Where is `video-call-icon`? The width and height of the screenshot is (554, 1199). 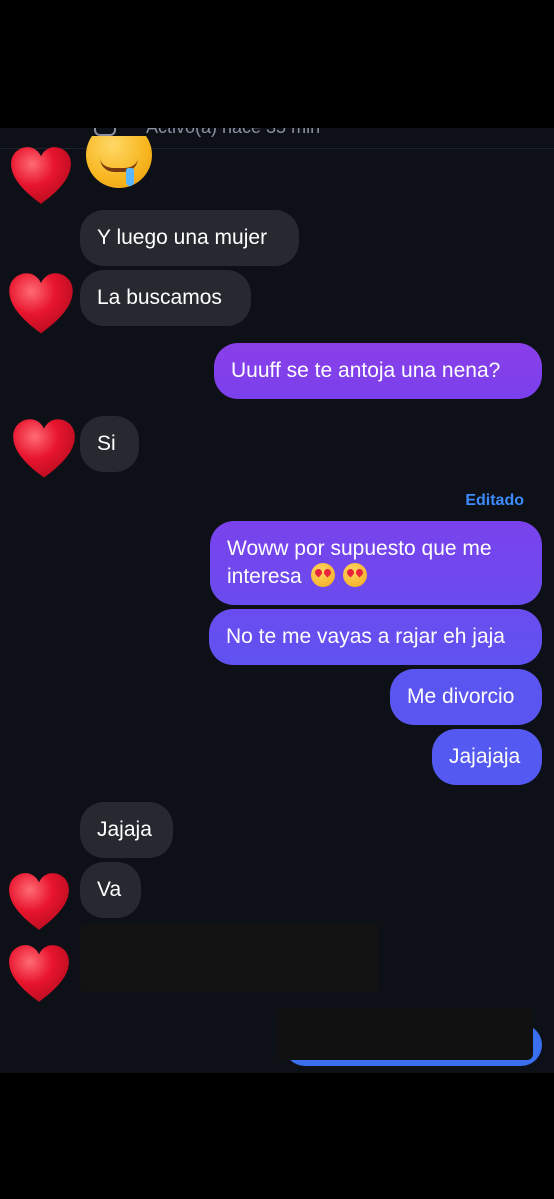
video-call-icon is located at coordinates (105, 132).